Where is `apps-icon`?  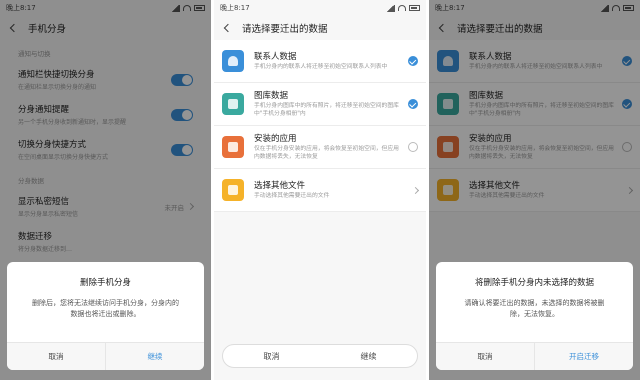
apps-icon is located at coordinates (233, 147).